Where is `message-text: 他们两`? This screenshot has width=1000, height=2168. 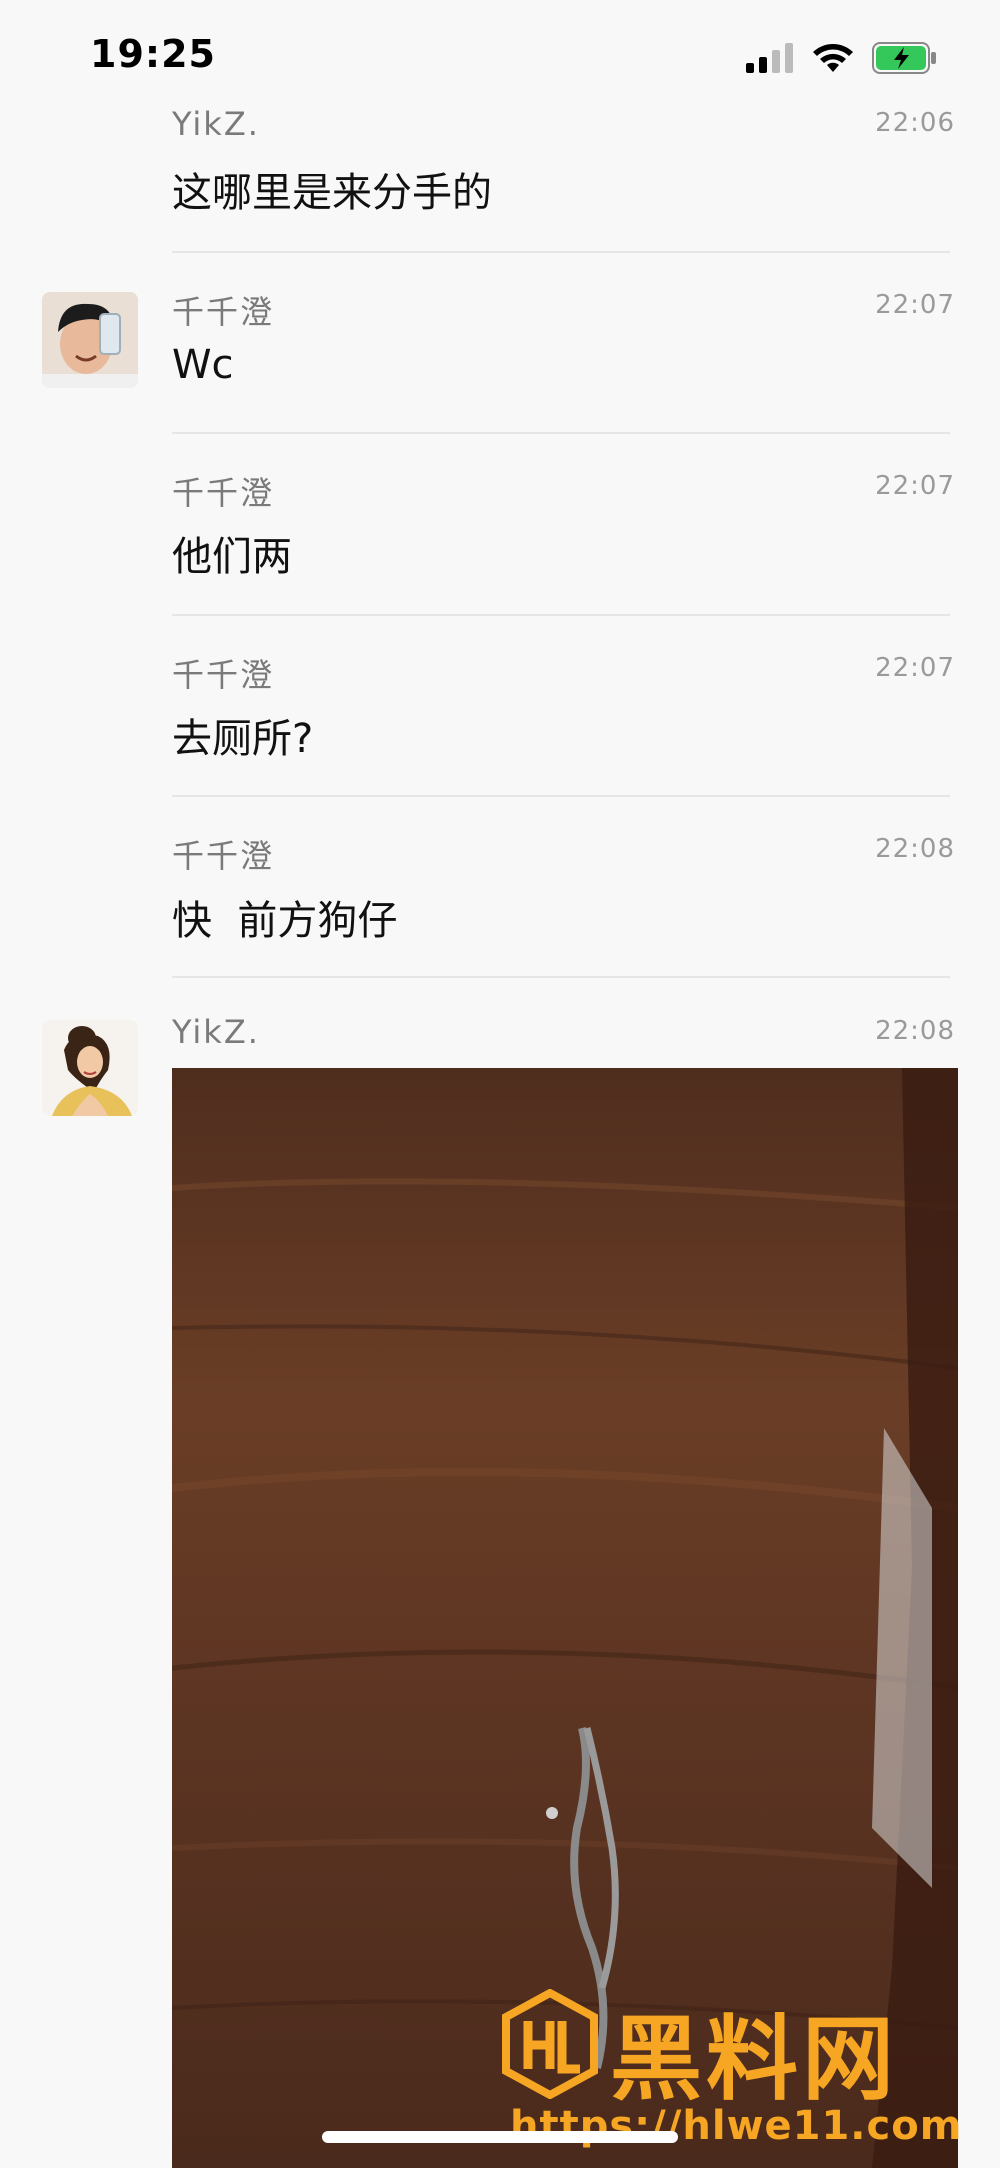 message-text: 他们两 is located at coordinates (232, 557).